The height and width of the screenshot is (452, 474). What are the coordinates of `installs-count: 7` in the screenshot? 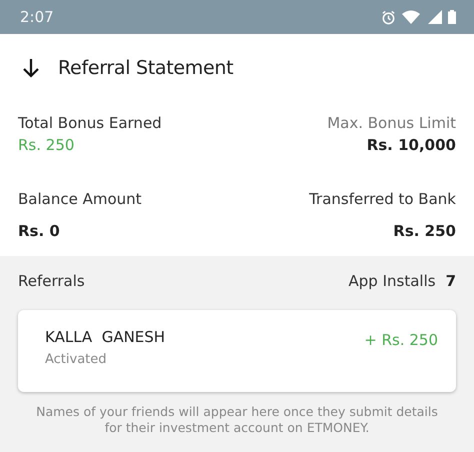 It's located at (451, 281).